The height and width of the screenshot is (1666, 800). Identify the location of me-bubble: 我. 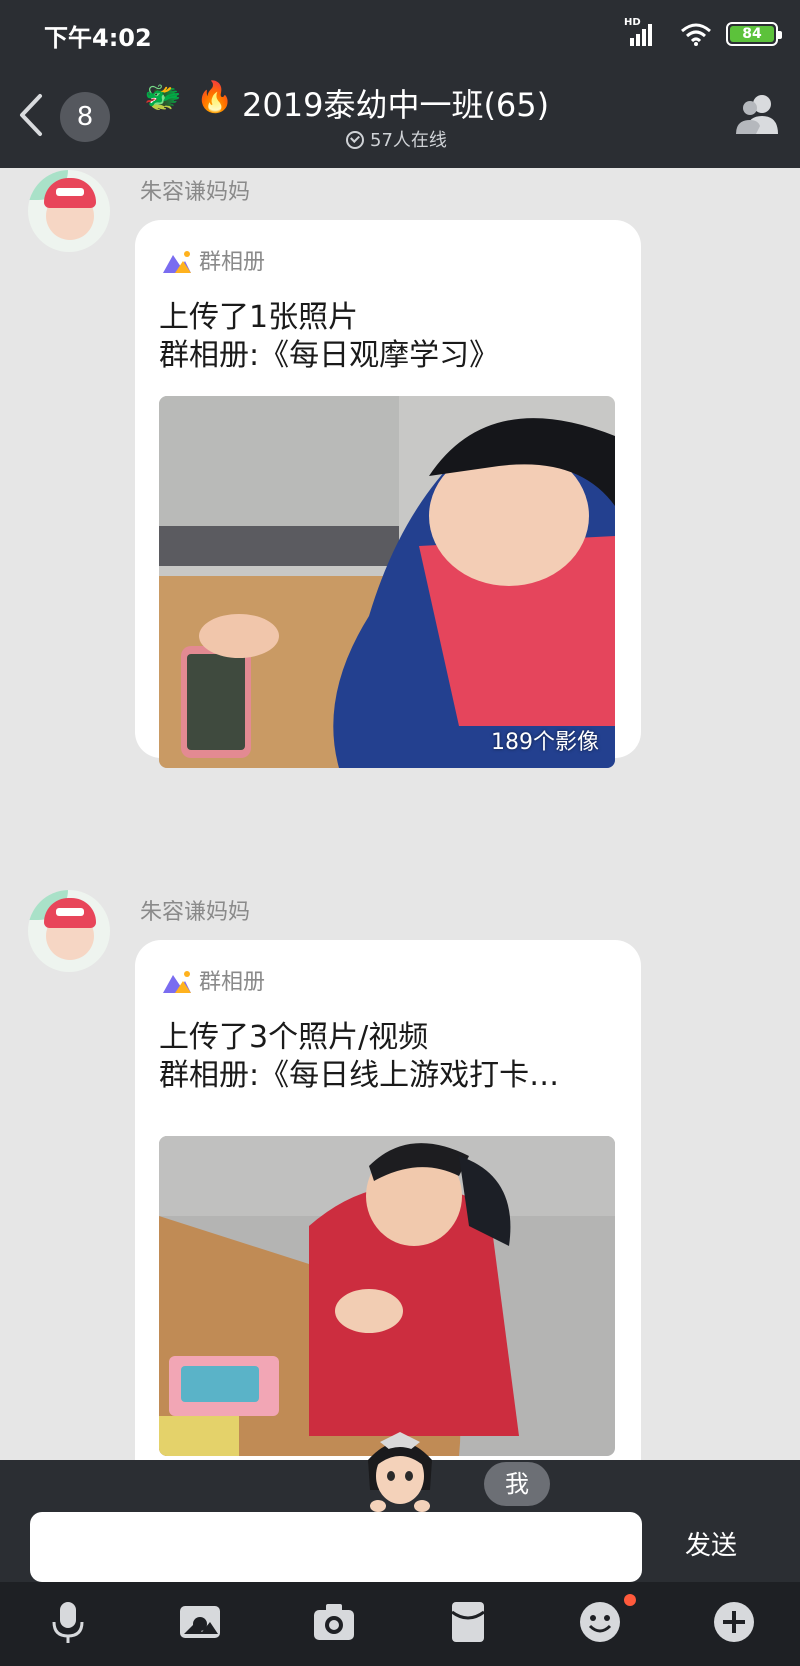
(517, 1484).